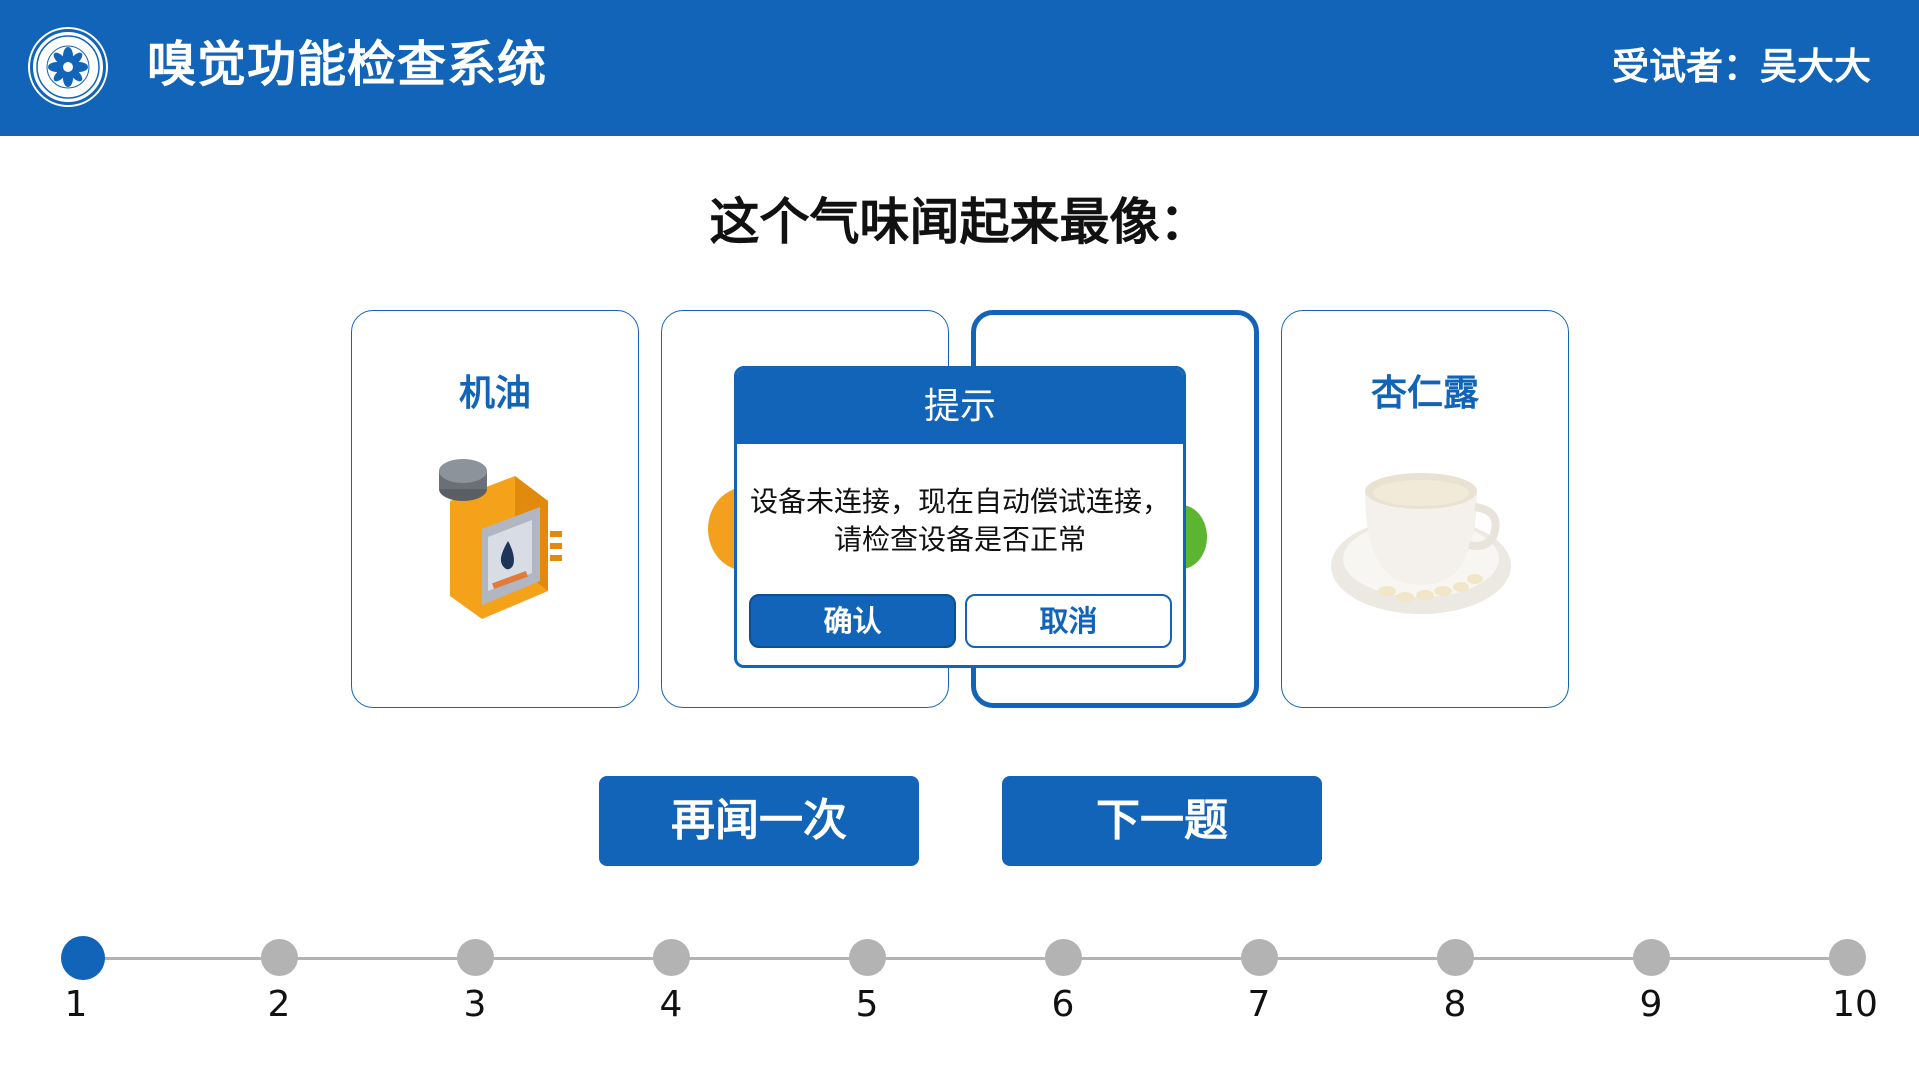 This screenshot has height=1076, width=1919. I want to click on progress-step-label-6: 6, so click(1063, 1004).